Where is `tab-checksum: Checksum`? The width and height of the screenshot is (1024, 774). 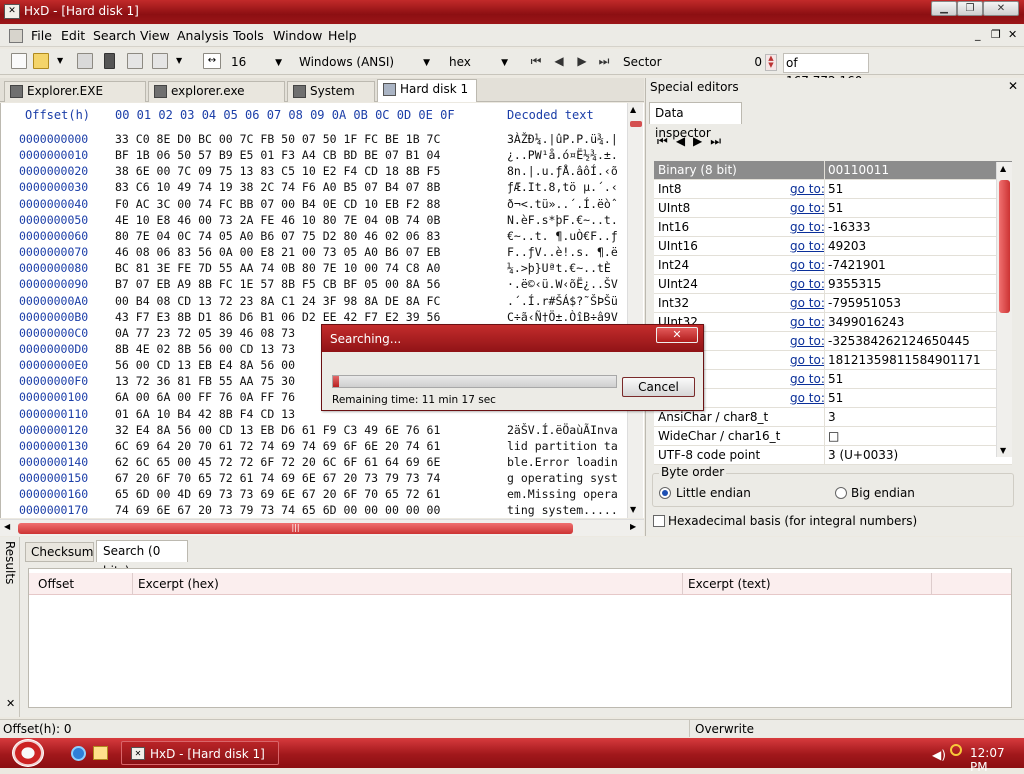 tab-checksum: Checksum is located at coordinates (59, 552).